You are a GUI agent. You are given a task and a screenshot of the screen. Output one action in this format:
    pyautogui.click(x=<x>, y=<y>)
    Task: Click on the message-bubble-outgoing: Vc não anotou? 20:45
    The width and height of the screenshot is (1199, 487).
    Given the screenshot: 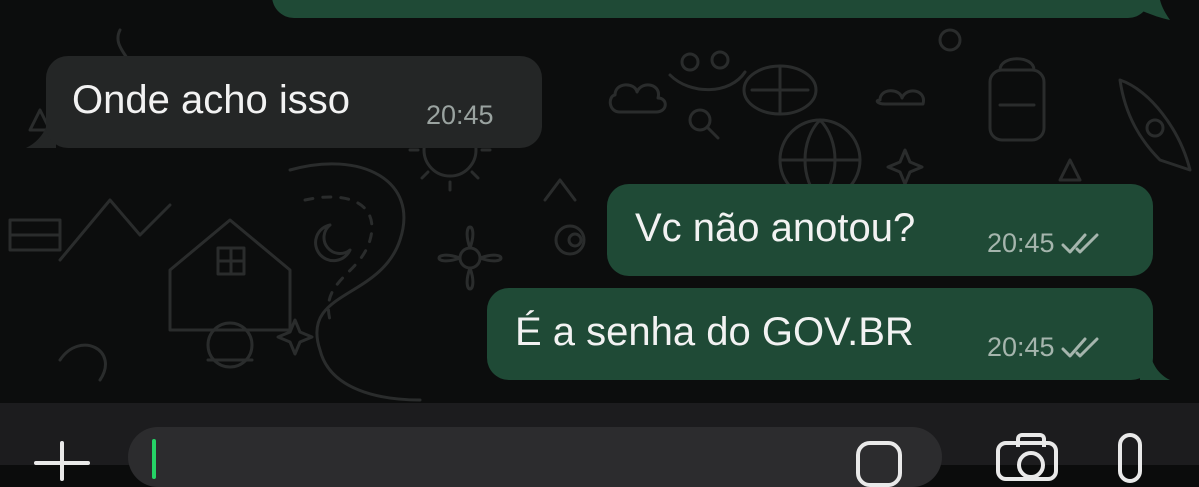 What is the action you would take?
    pyautogui.click(x=880, y=230)
    